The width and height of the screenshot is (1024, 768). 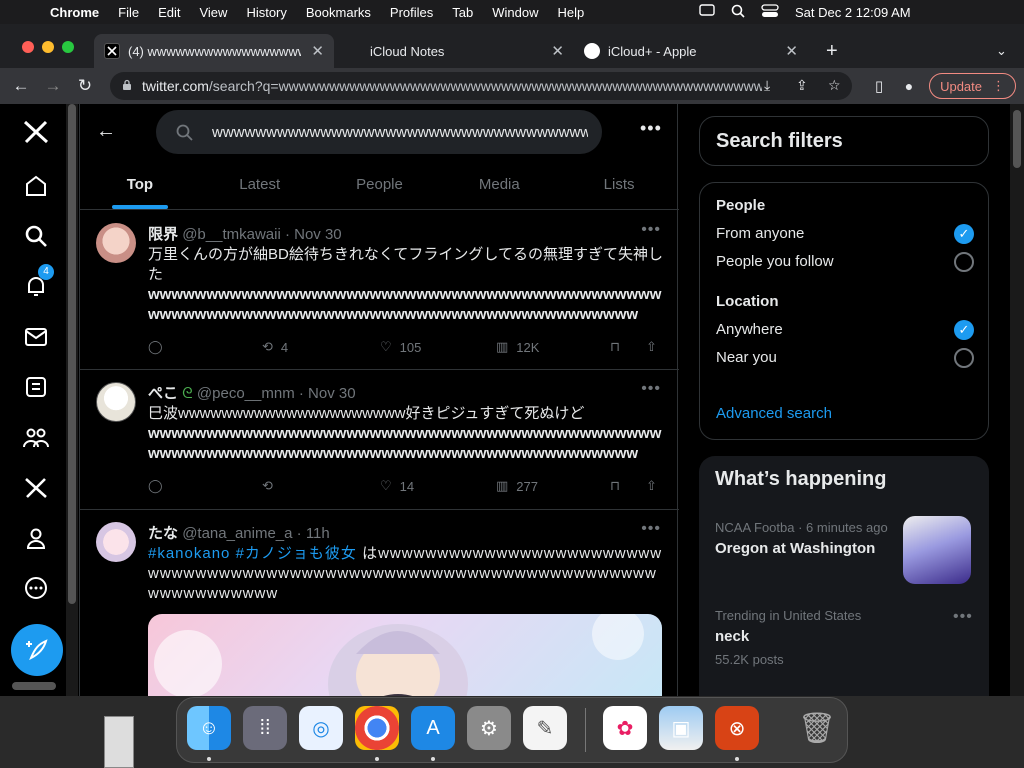 I want to click on compose-post-button, so click(x=37, y=650).